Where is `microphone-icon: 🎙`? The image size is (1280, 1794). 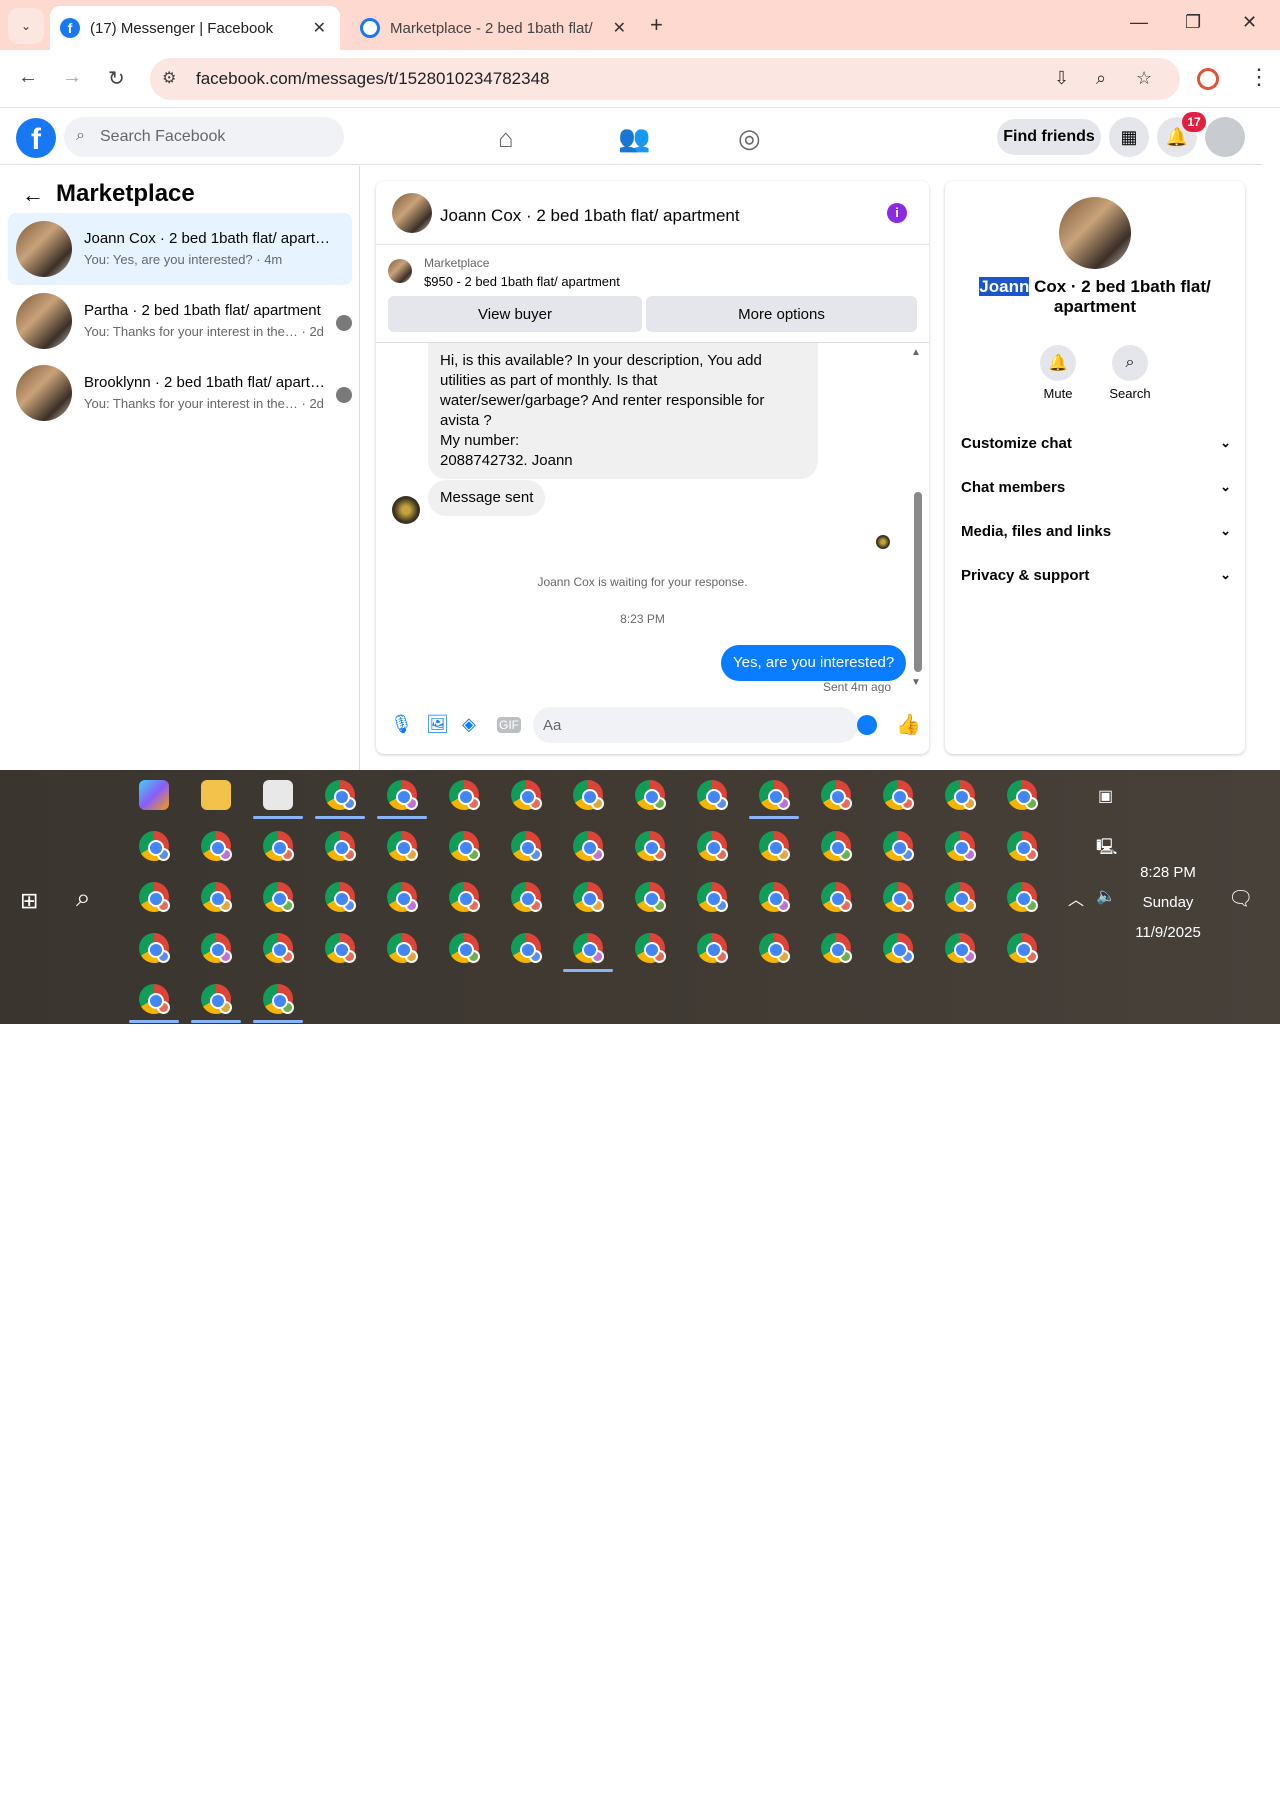
microphone-icon: 🎙 is located at coordinates (401, 724).